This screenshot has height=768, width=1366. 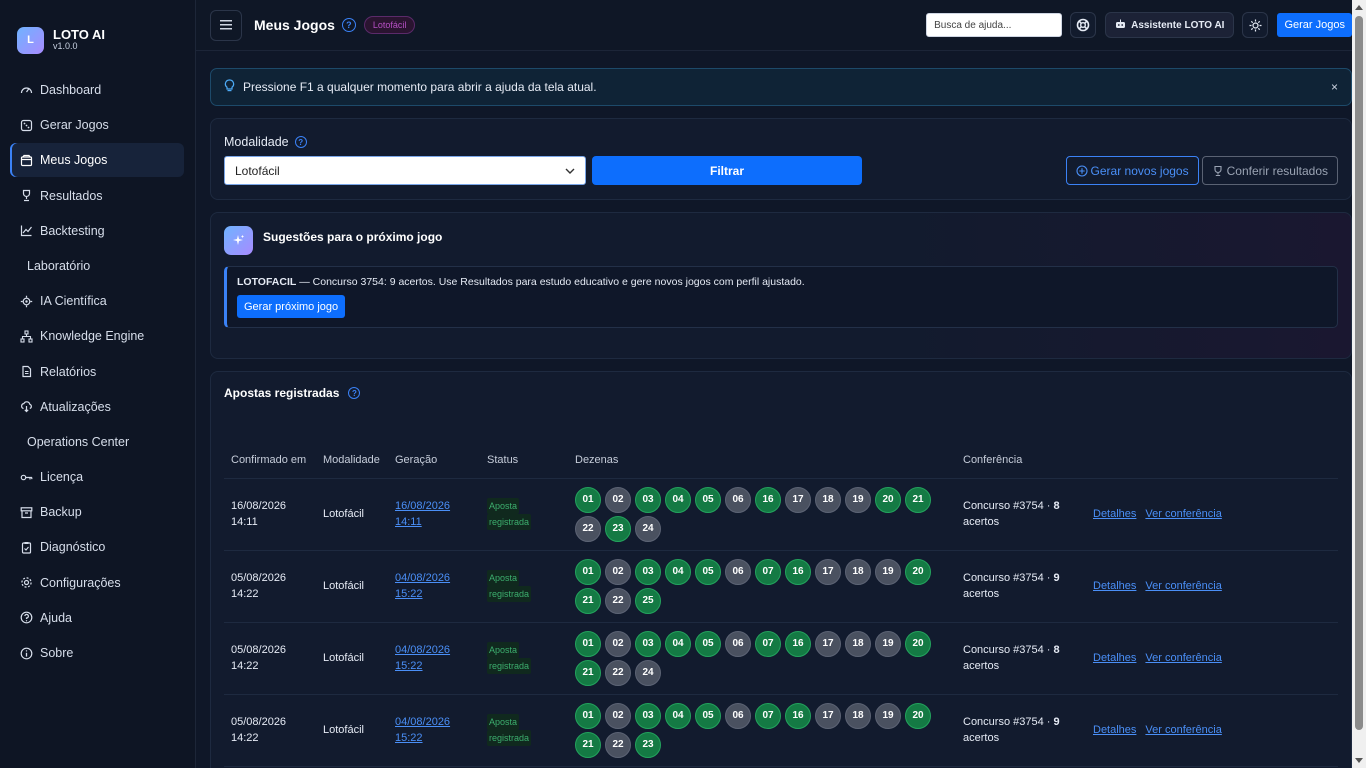 What do you see at coordinates (1139, 170) in the screenshot?
I see `new-games-label: Gerar novos jogos` at bounding box center [1139, 170].